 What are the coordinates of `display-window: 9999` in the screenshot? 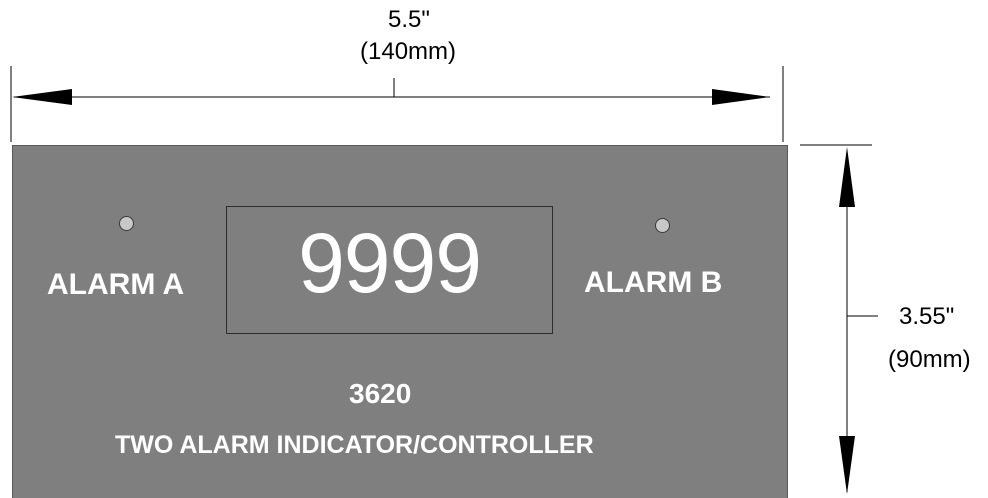 It's located at (389, 270).